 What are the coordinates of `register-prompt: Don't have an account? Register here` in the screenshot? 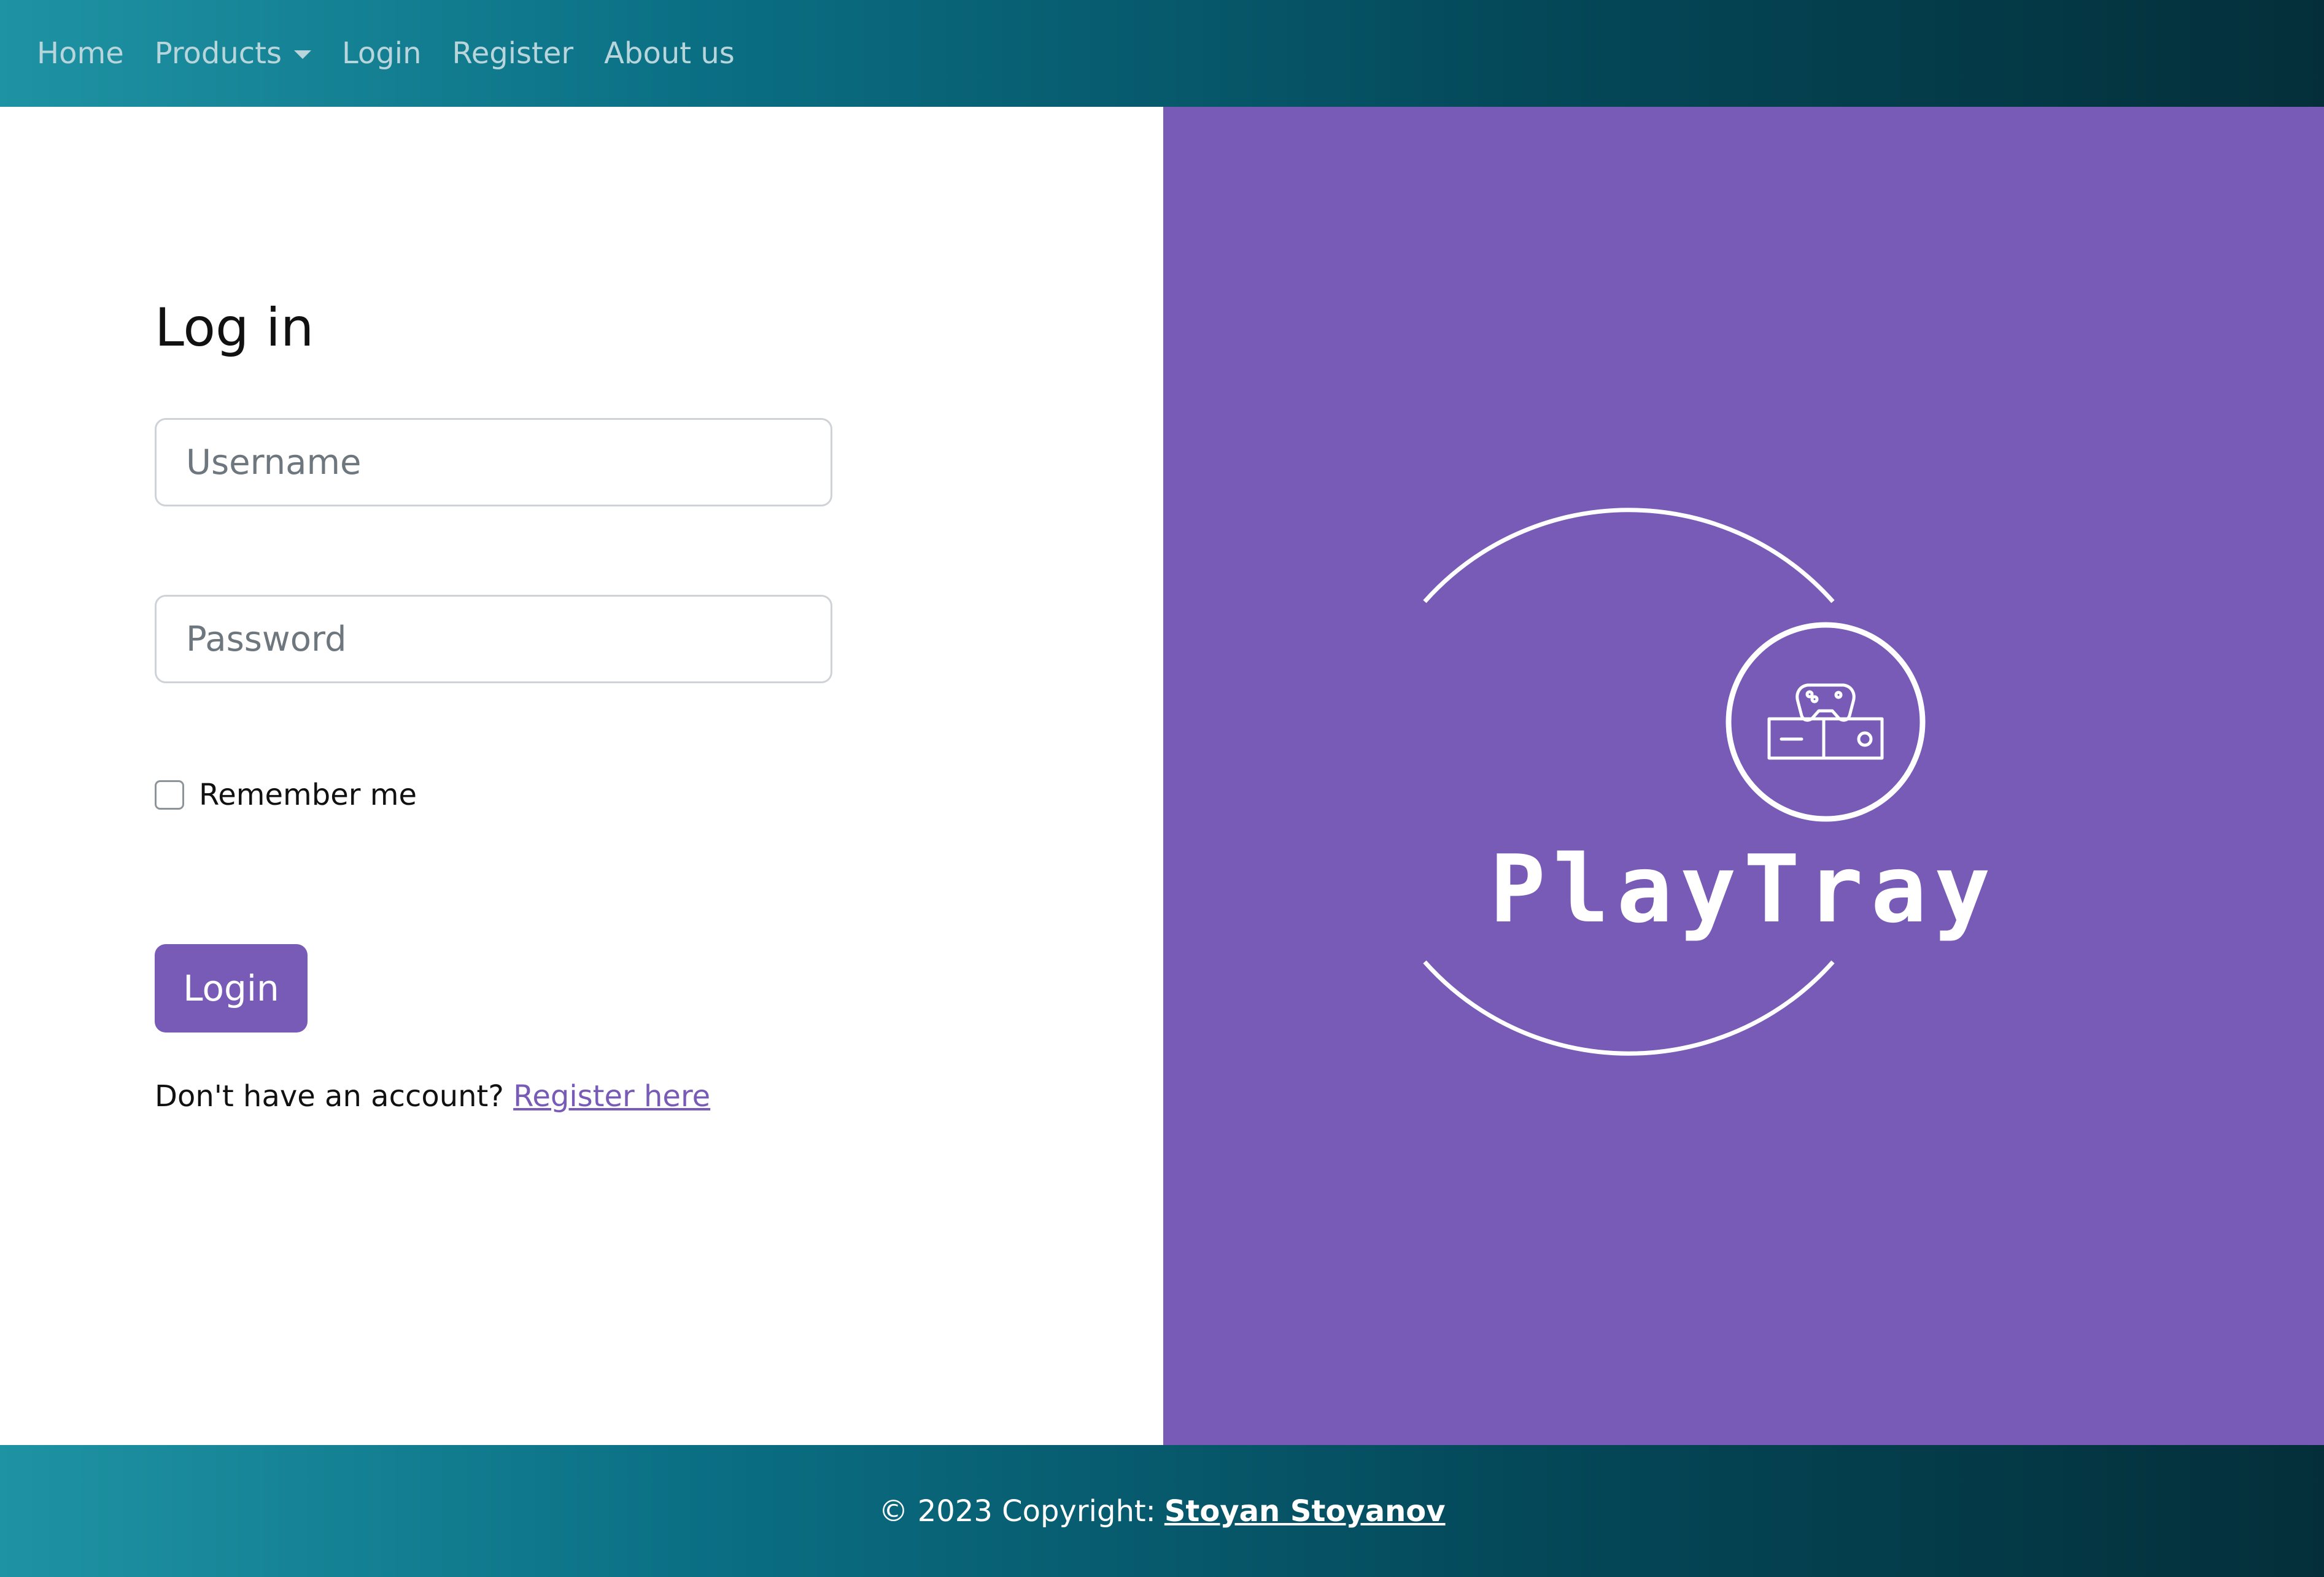 It's located at (432, 1096).